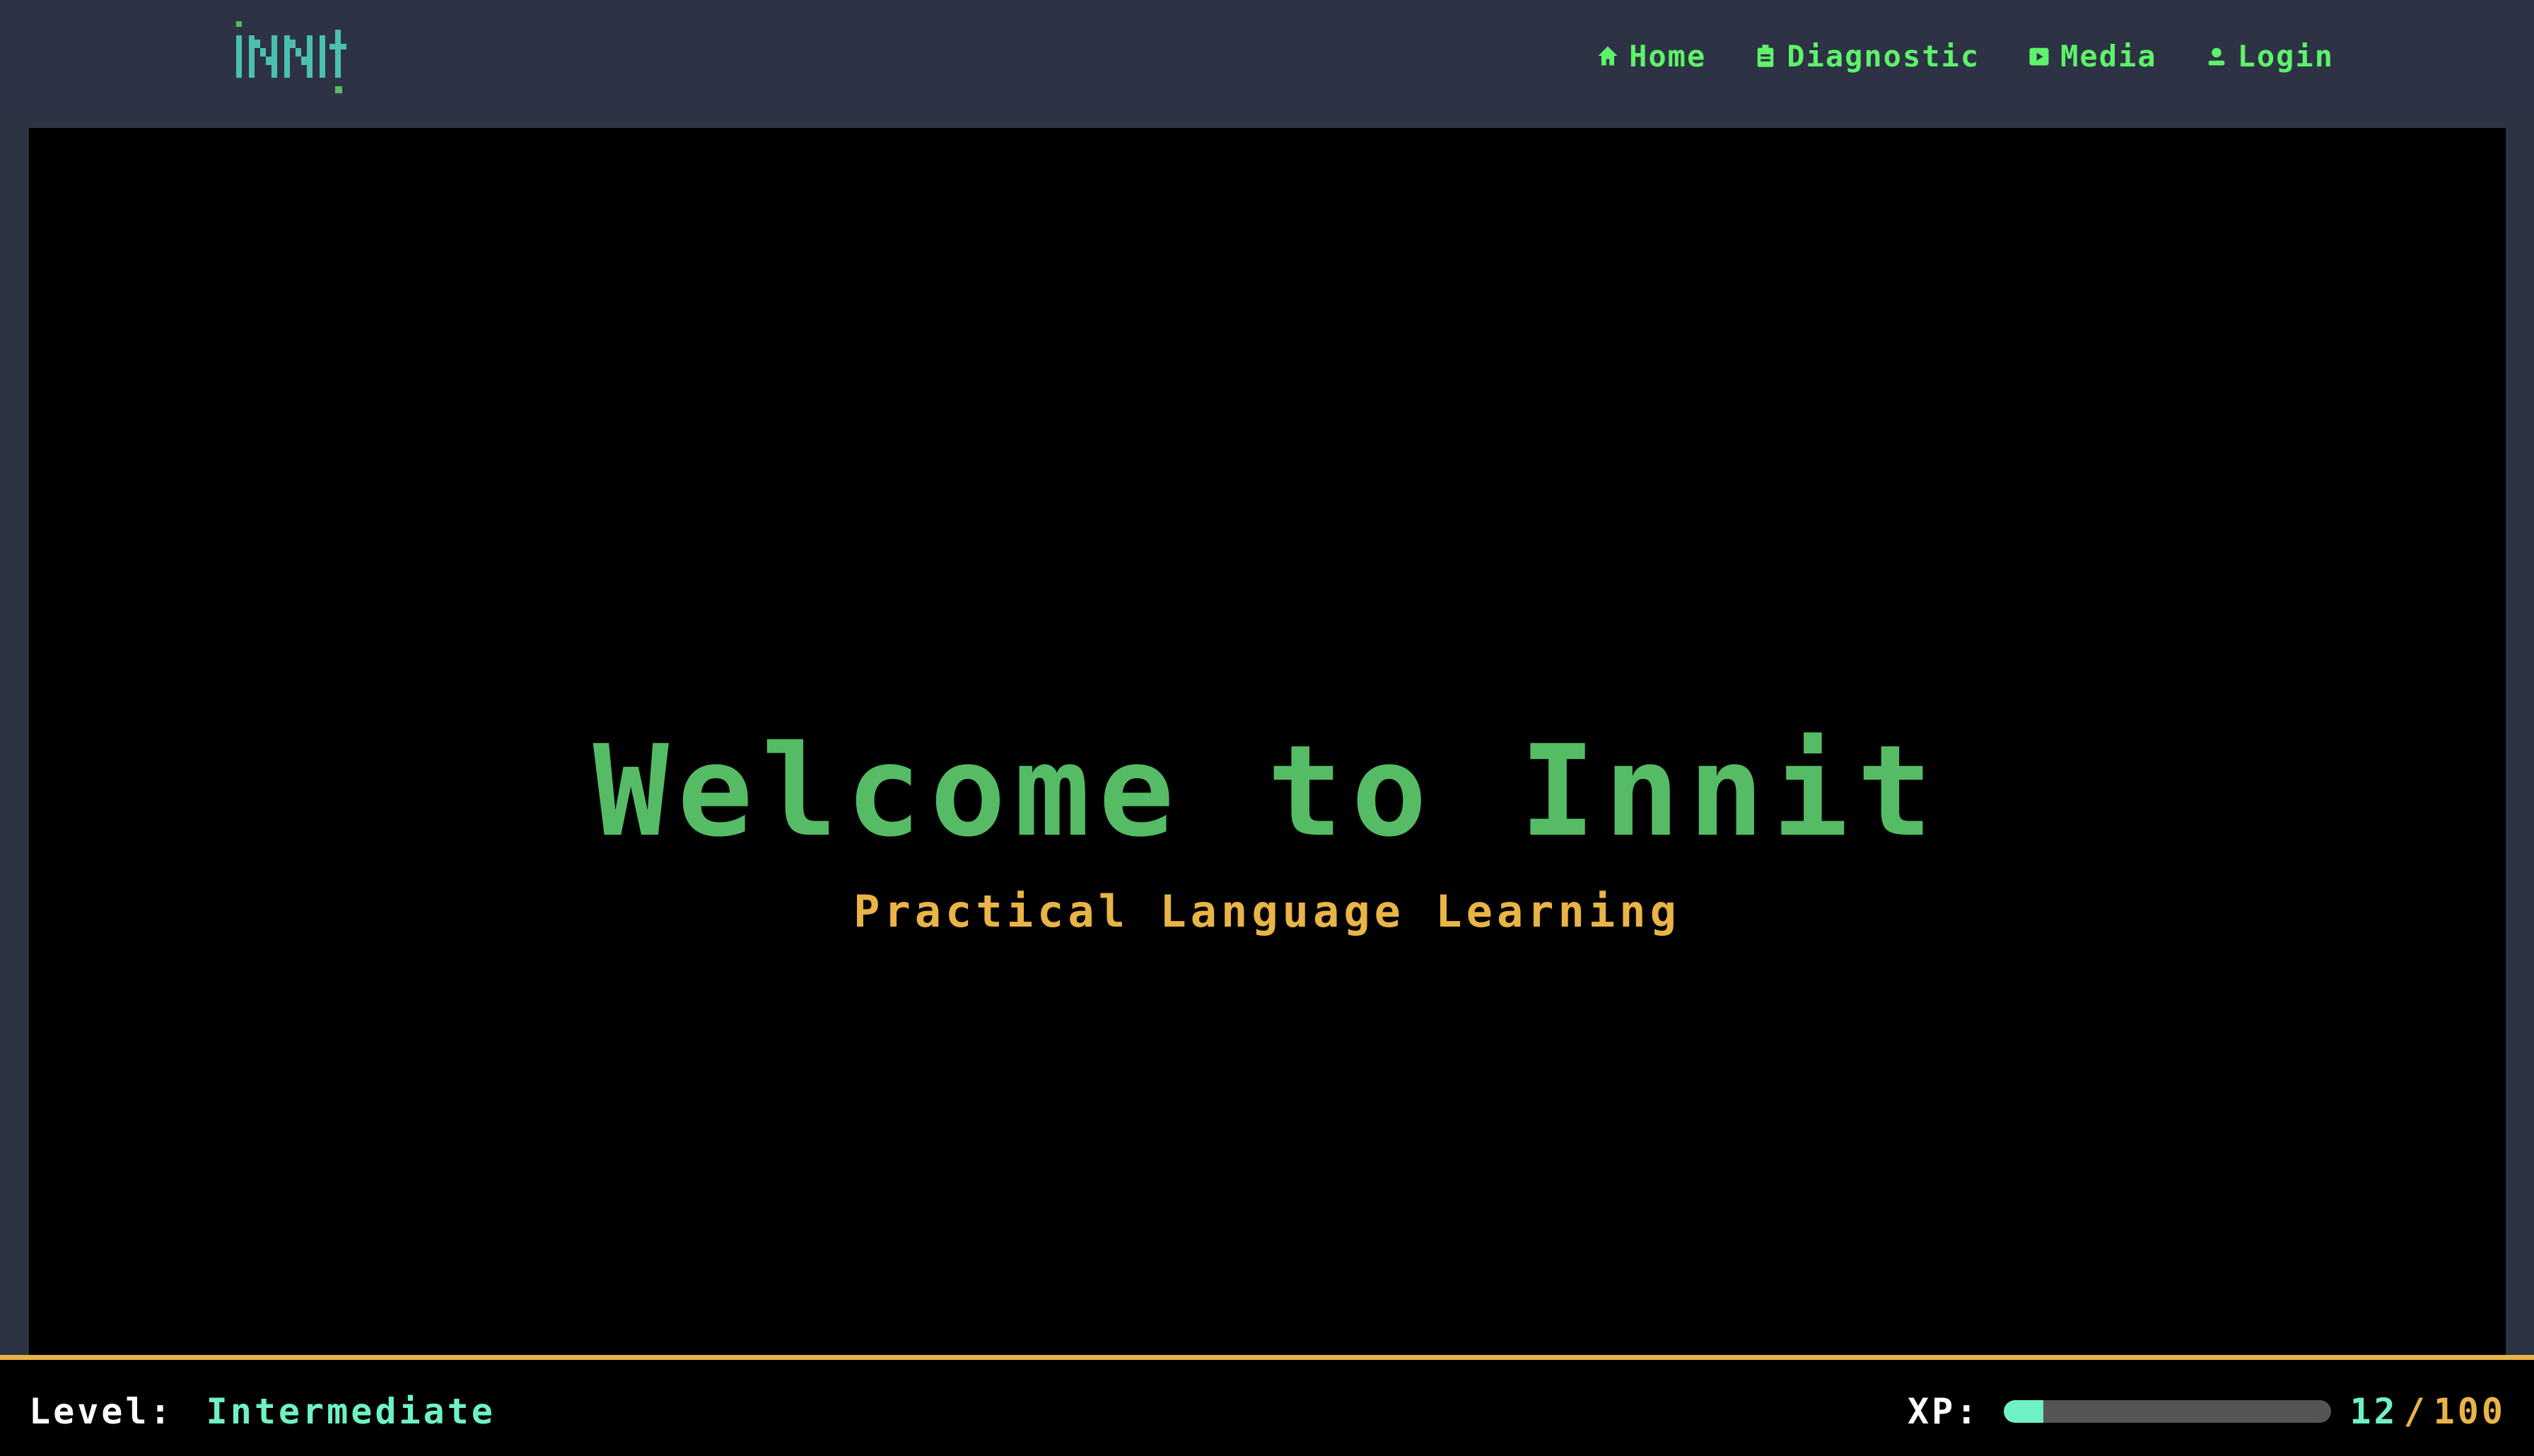 The image size is (2534, 1456). What do you see at coordinates (2373, 1412) in the screenshot?
I see `xp-current: 12` at bounding box center [2373, 1412].